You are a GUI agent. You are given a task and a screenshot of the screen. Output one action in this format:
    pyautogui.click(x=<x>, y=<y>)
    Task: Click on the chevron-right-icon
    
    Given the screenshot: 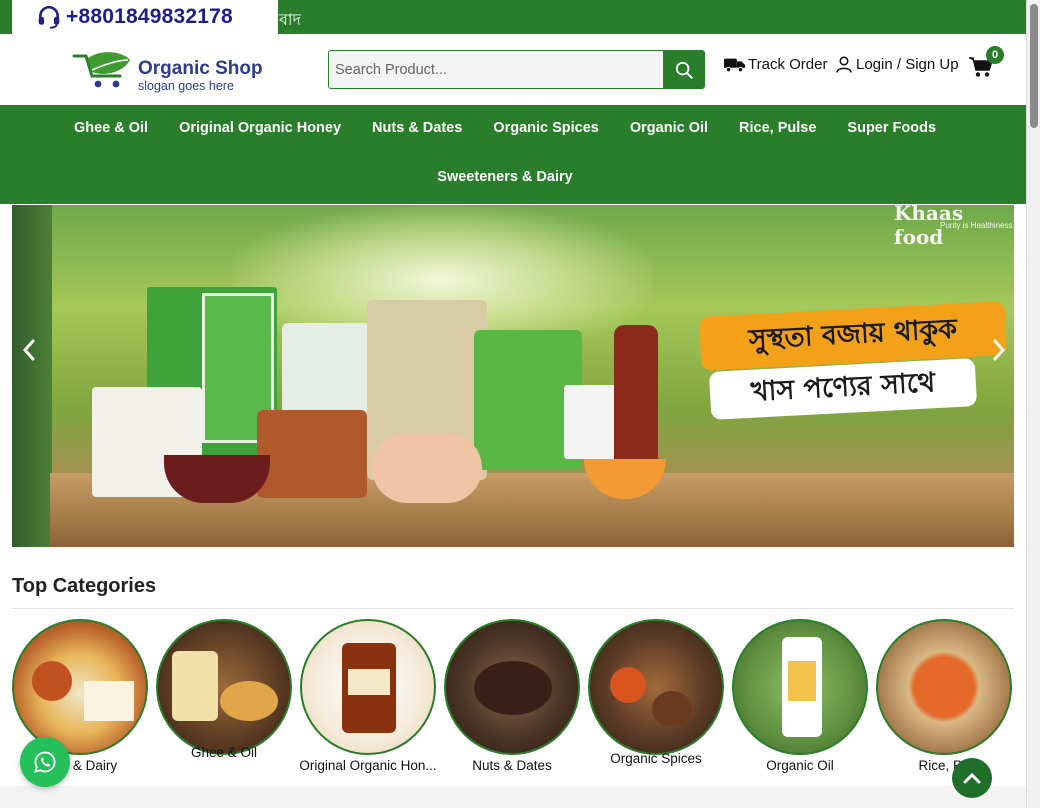 What is the action you would take?
    pyautogui.click(x=999, y=350)
    